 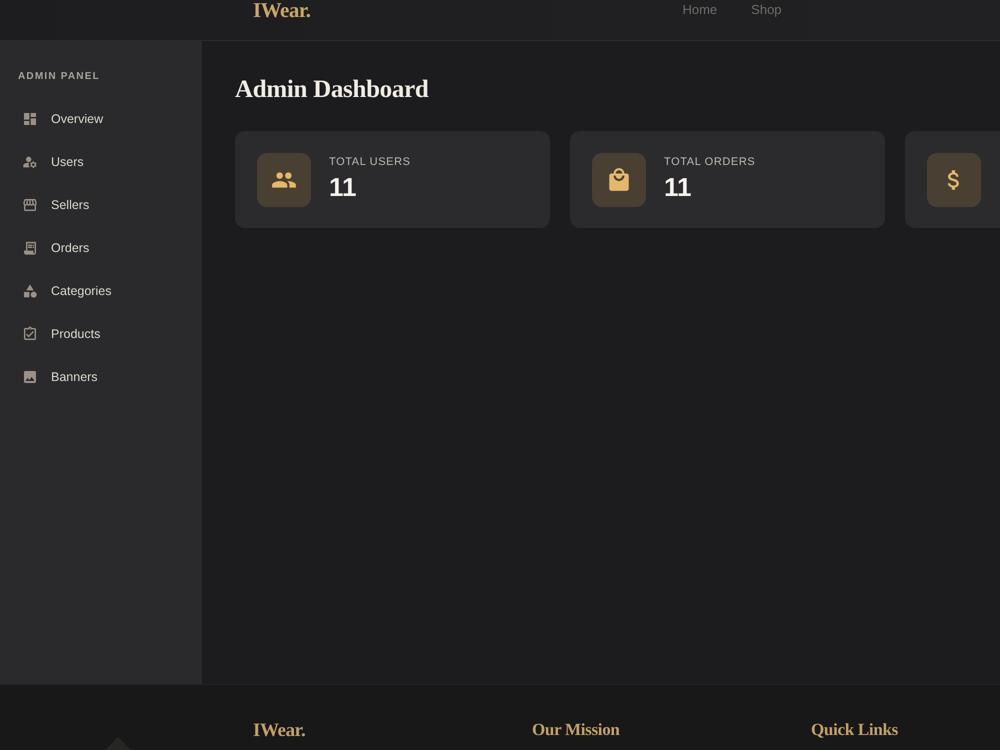 I want to click on dollar-icon, so click(x=954, y=179).